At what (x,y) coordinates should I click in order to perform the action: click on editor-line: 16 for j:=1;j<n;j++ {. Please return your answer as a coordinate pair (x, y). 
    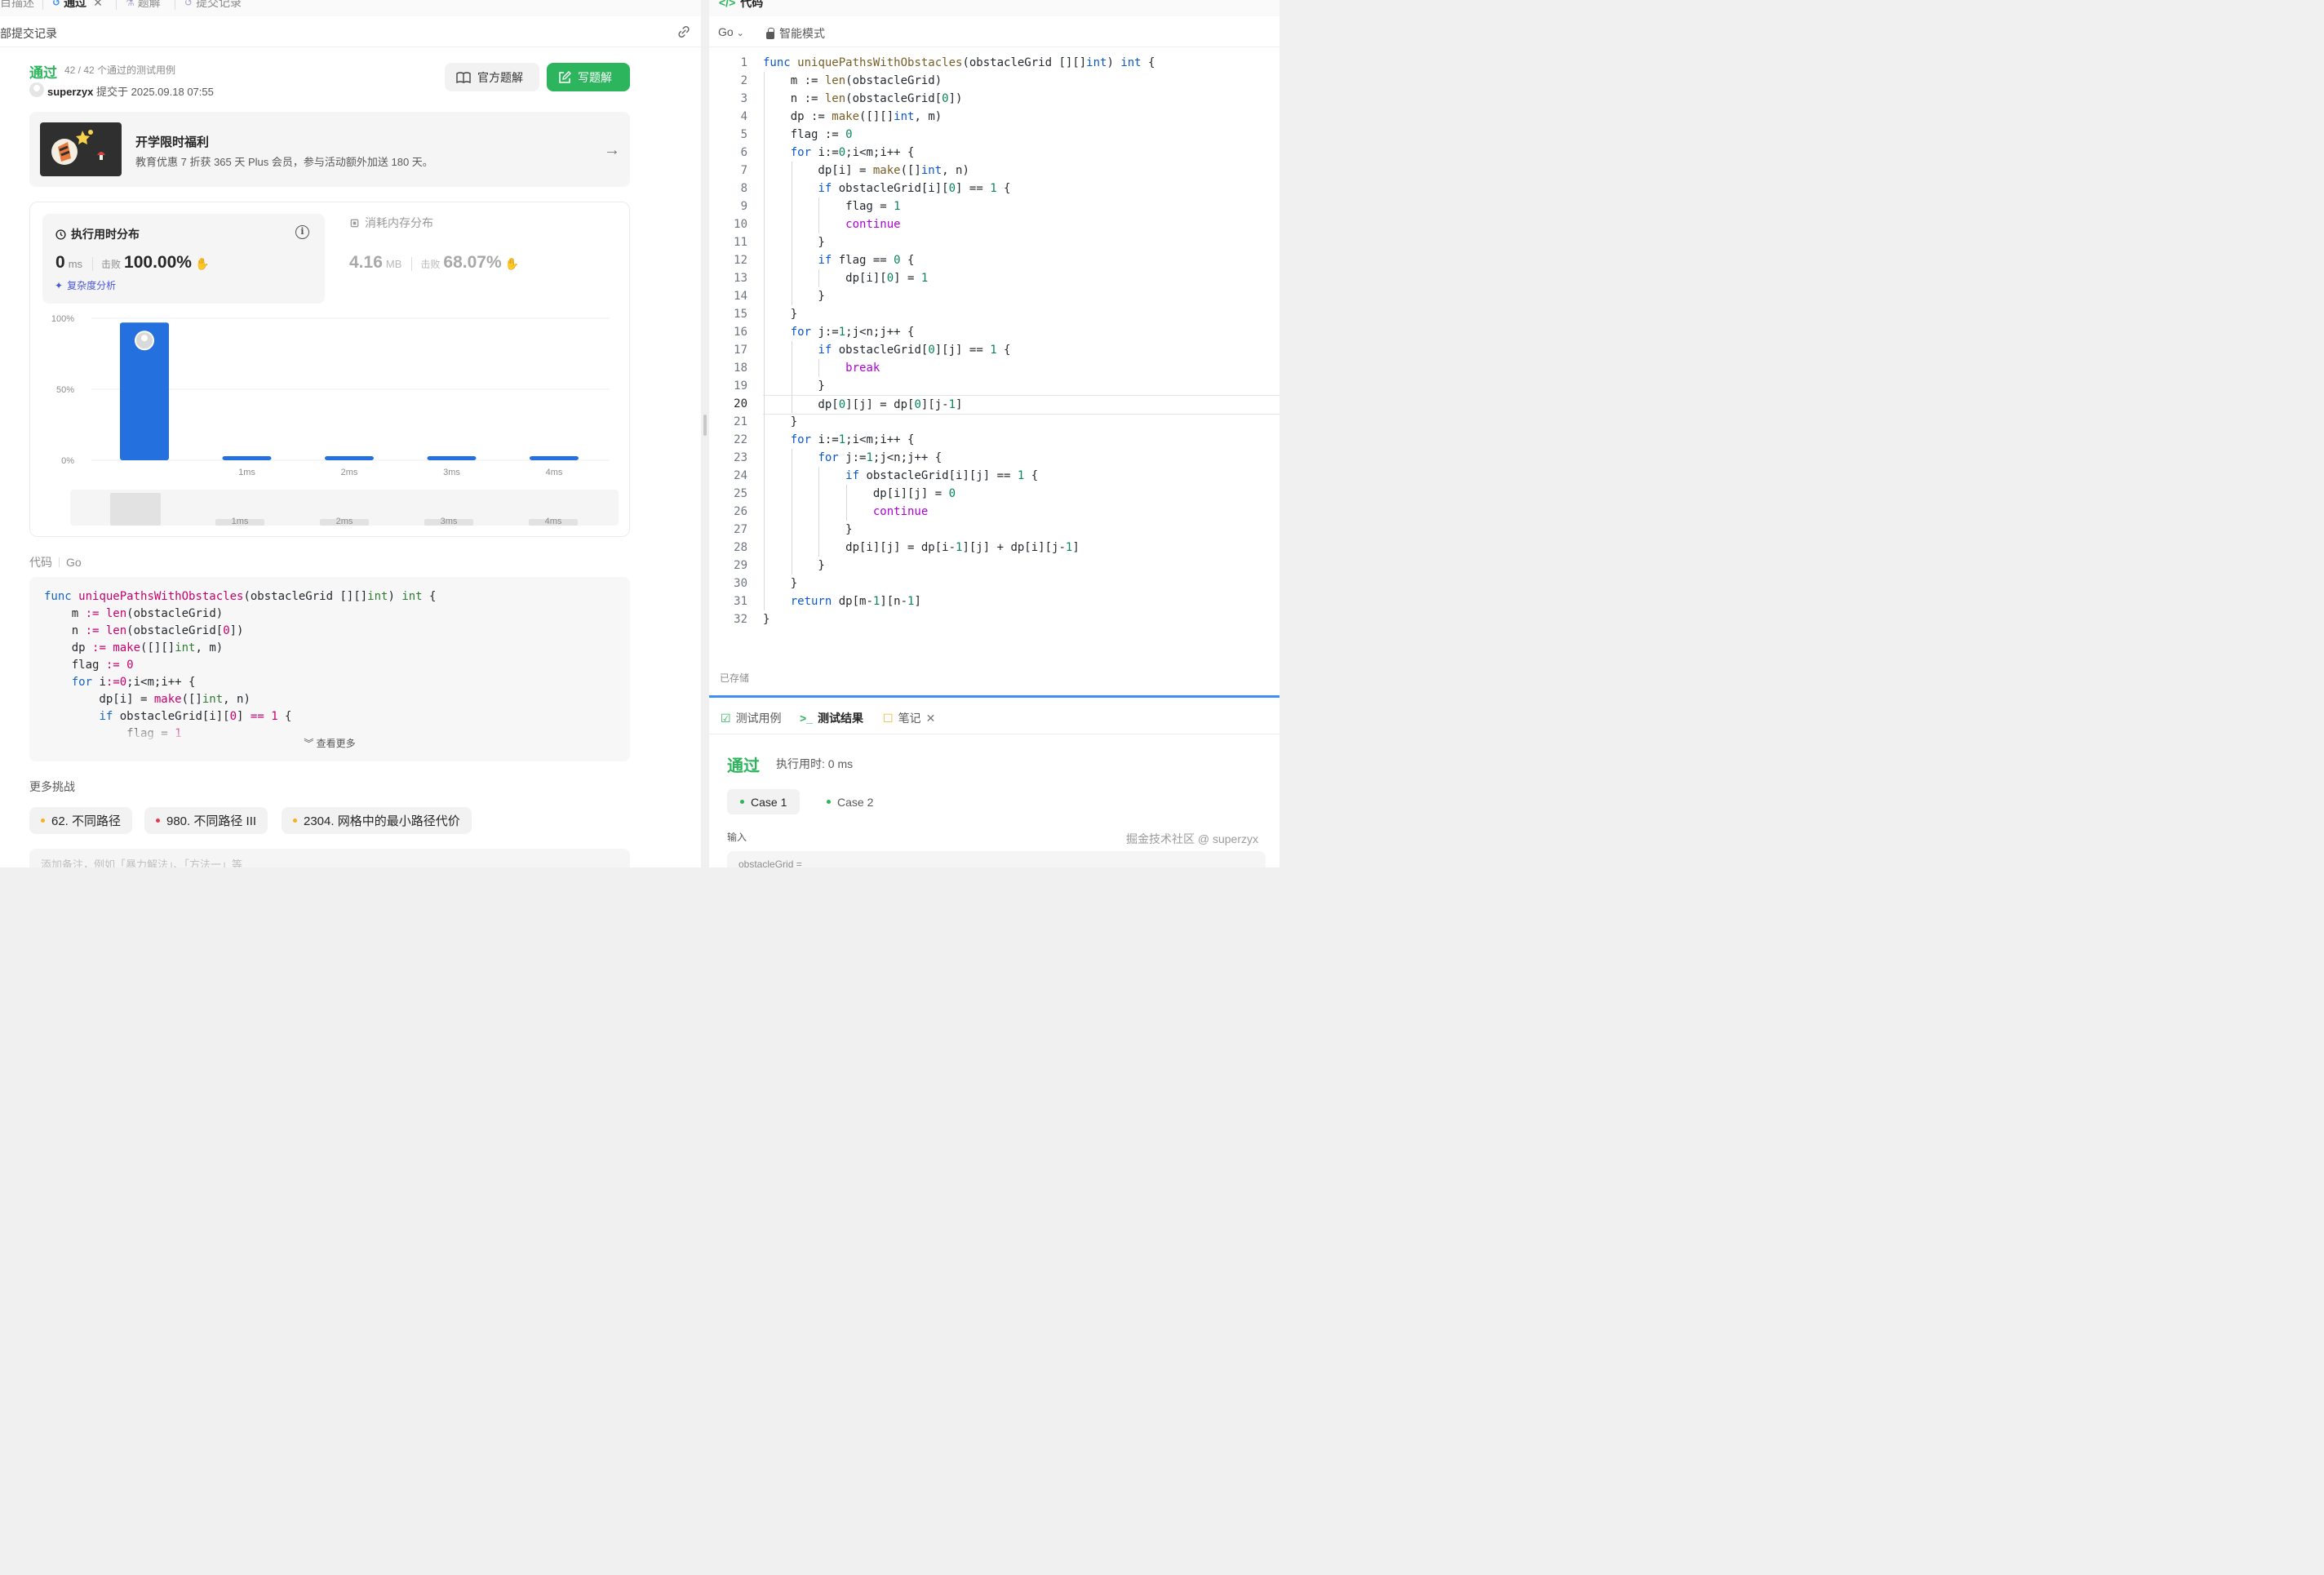
    Looking at the image, I should click on (994, 332).